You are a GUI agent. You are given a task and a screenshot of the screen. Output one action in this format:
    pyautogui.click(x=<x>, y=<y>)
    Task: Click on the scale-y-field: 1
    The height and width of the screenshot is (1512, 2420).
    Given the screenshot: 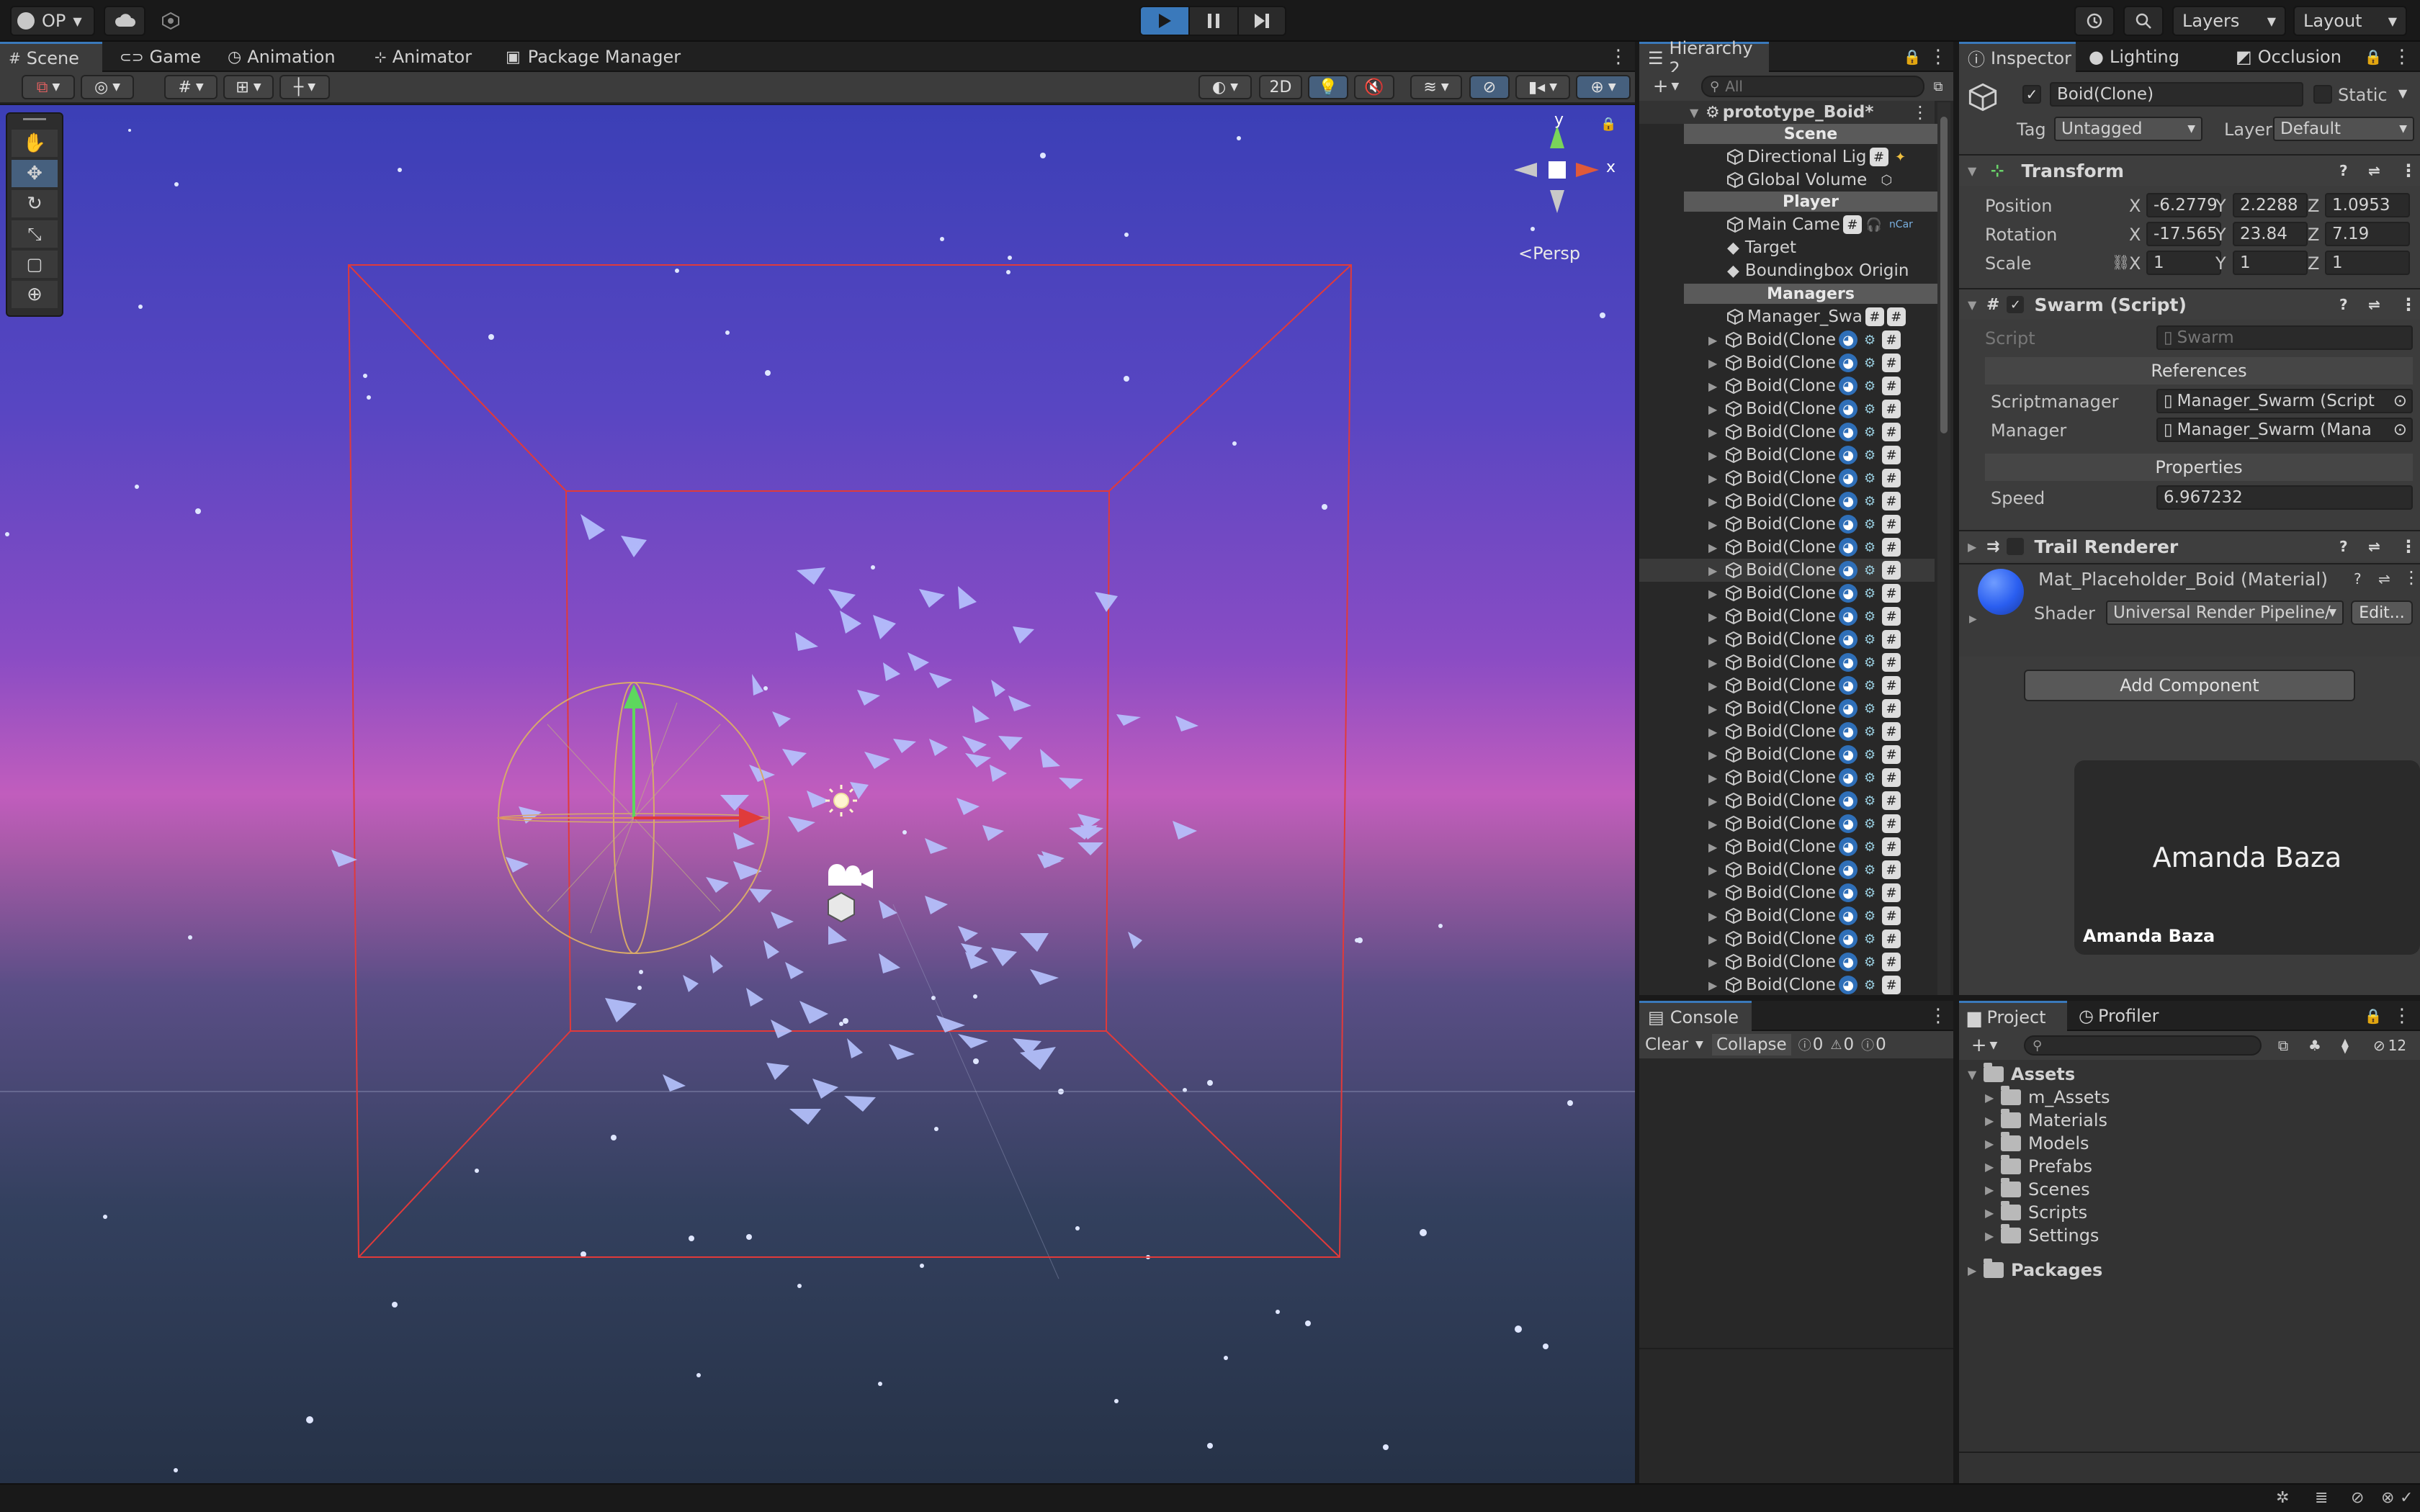 What is the action you would take?
    pyautogui.click(x=2270, y=263)
    